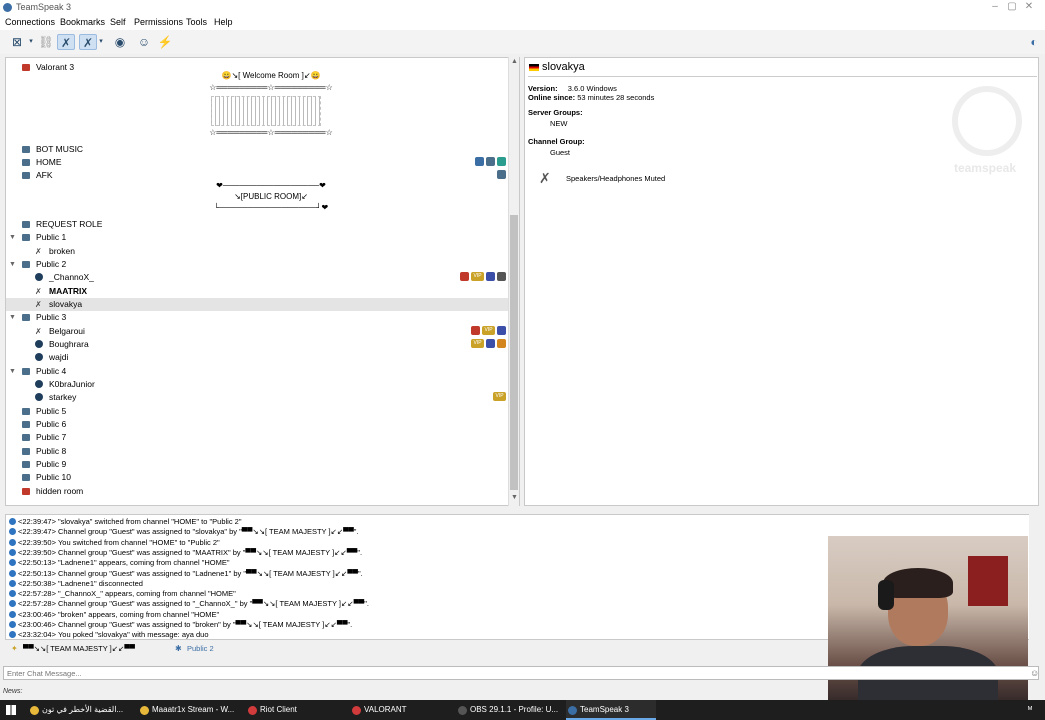  I want to click on scroll-thumb, so click(514, 352).